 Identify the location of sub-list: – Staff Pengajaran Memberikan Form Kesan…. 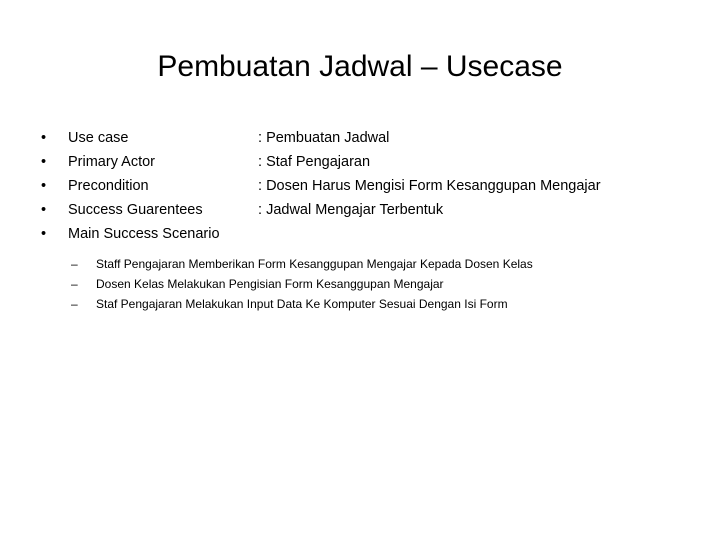
(360, 284).